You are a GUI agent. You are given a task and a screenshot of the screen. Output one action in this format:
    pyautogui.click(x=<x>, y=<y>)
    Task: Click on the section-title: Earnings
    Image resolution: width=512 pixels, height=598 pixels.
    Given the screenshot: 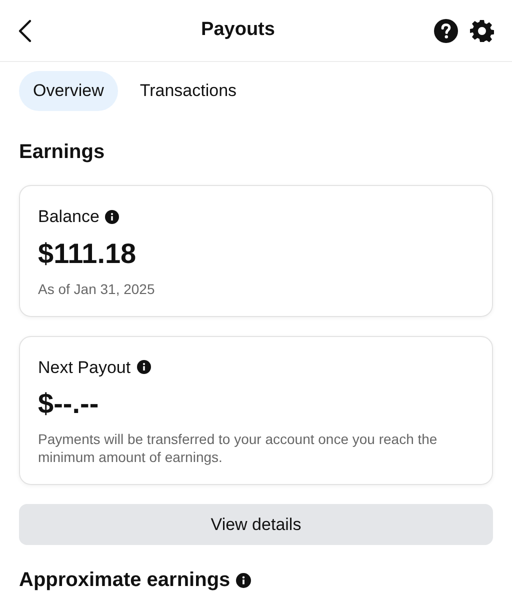 What is the action you would take?
    pyautogui.click(x=62, y=152)
    